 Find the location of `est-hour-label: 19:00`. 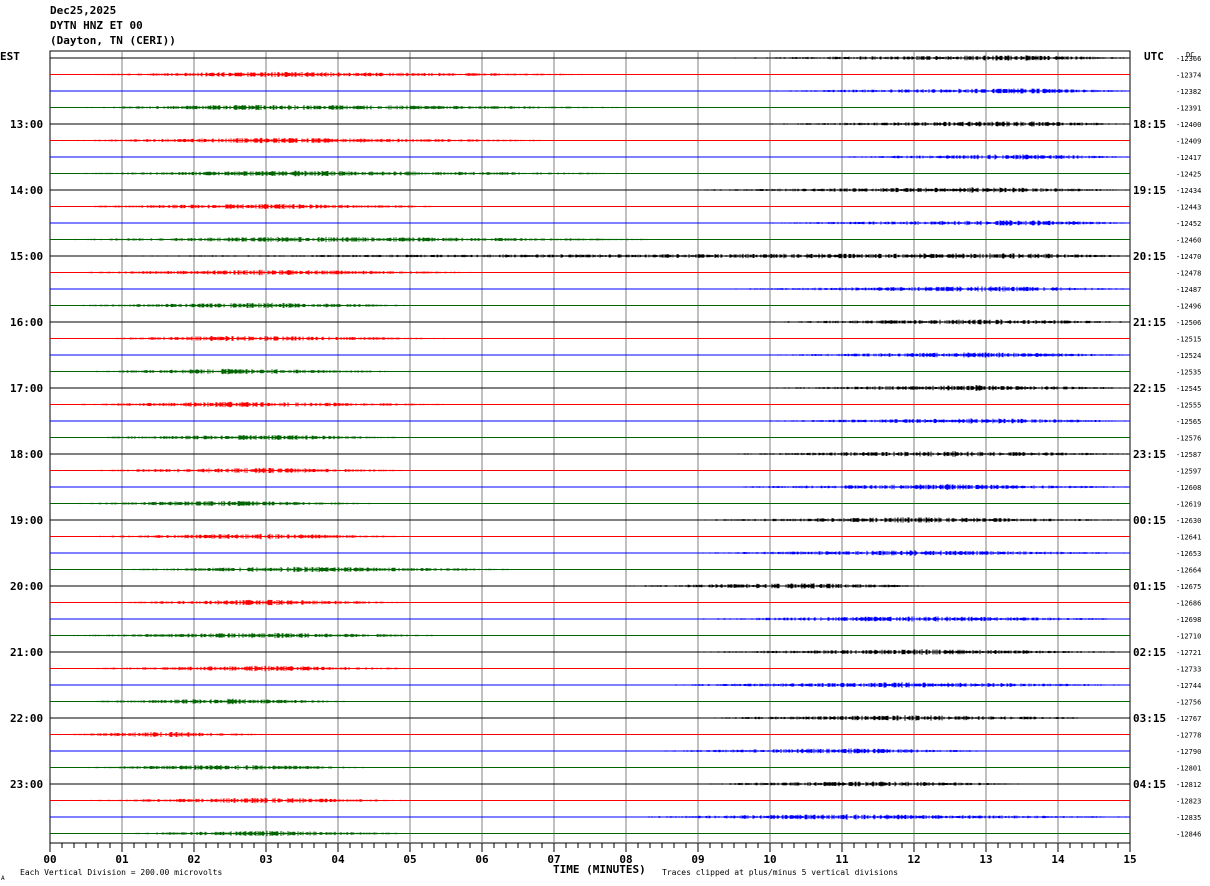

est-hour-label: 19:00 is located at coordinates (26, 520).